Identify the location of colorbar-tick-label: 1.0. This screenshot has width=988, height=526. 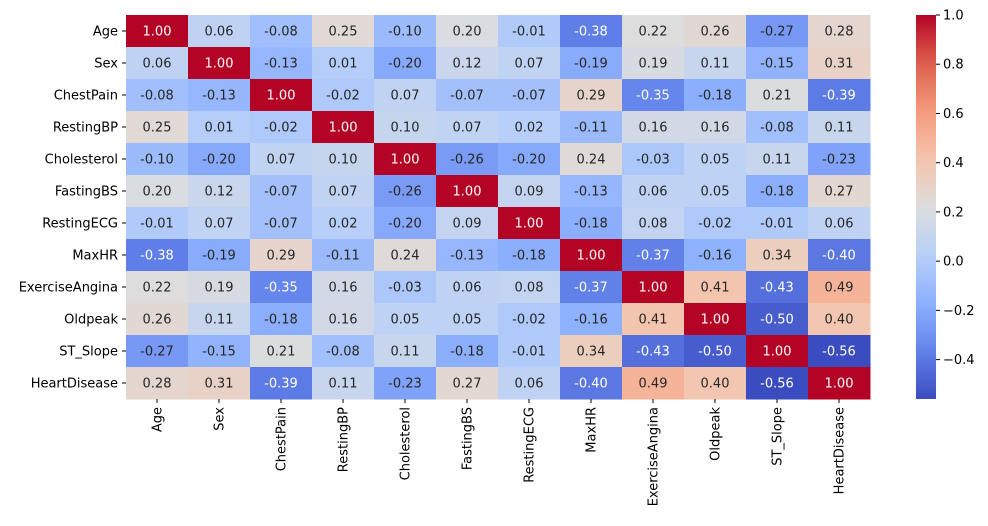
(953, 16).